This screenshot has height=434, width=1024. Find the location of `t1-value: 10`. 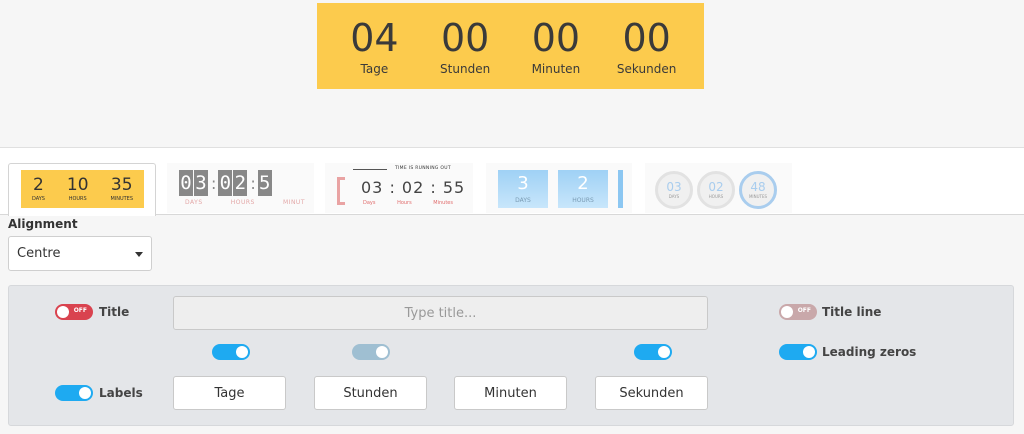

t1-value: 10 is located at coordinates (77, 185).